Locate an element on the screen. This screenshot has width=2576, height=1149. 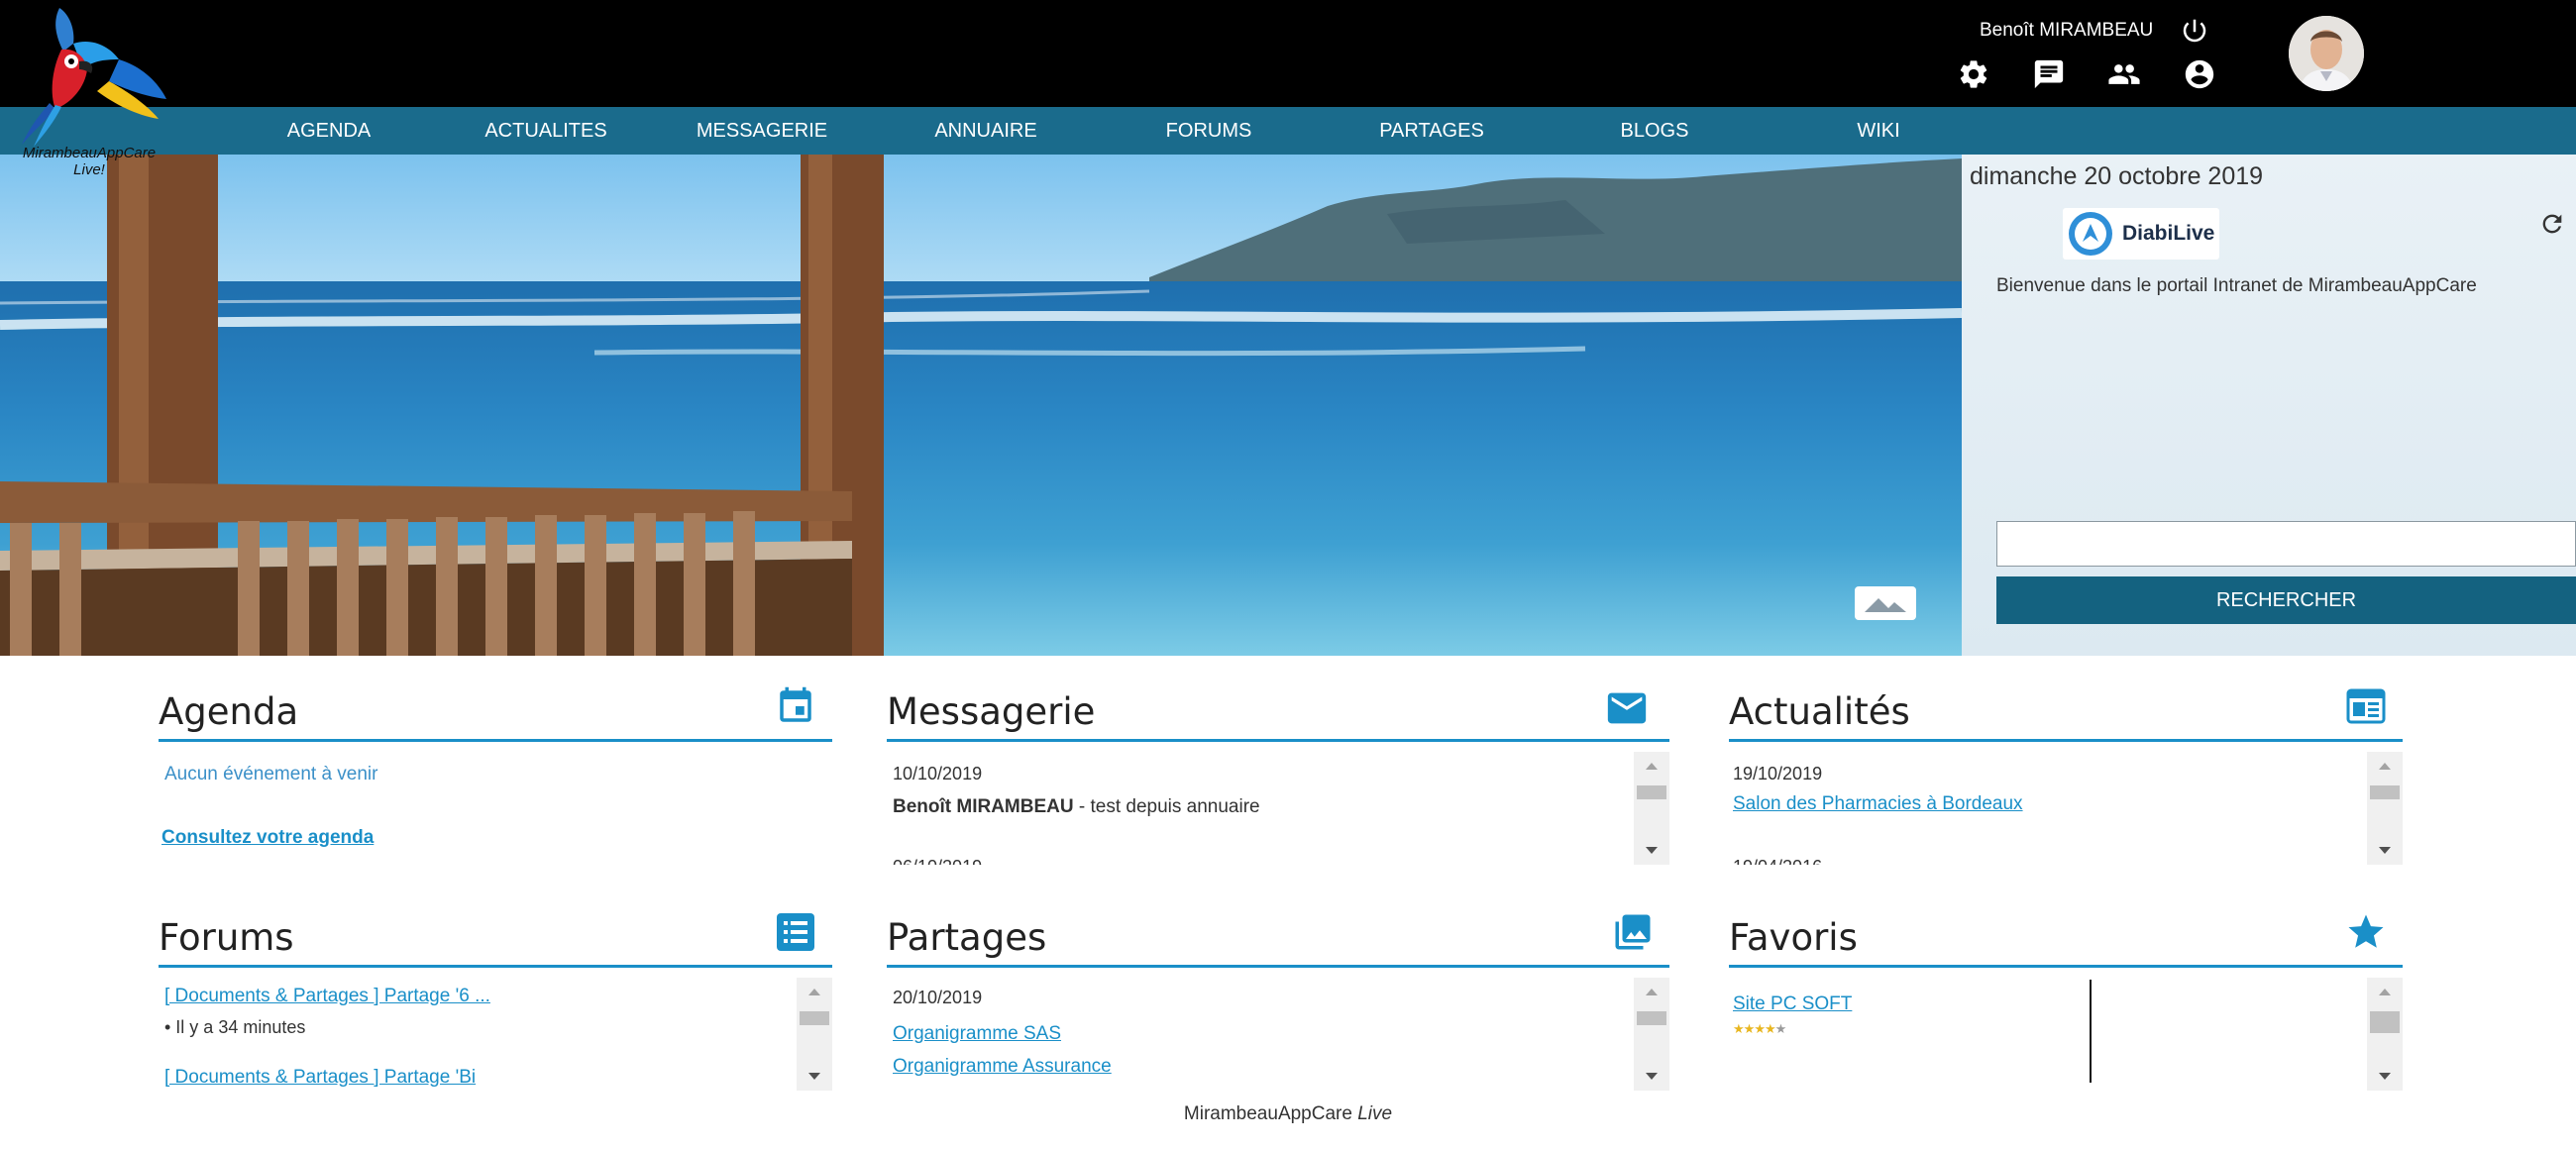
partages-title: Partages is located at coordinates (967, 937).